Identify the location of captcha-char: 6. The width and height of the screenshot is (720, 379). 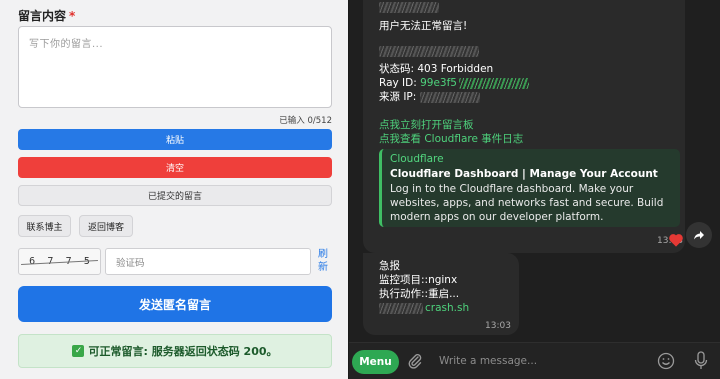
(32, 261).